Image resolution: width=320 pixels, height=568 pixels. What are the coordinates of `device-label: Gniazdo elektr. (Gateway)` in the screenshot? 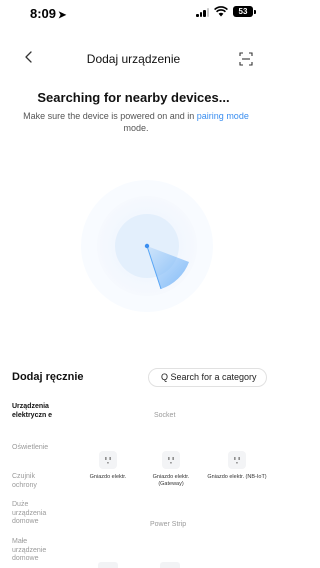 It's located at (171, 480).